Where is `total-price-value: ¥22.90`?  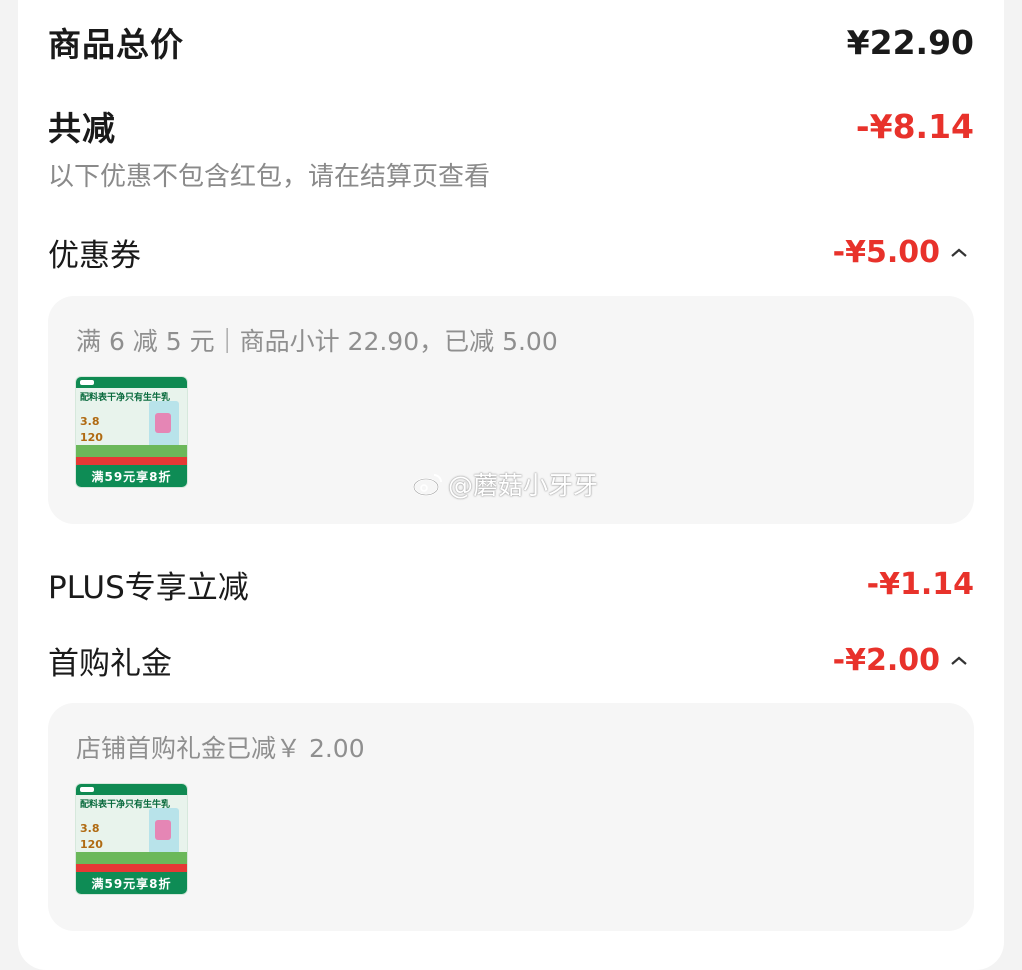 total-price-value: ¥22.90 is located at coordinates (910, 42).